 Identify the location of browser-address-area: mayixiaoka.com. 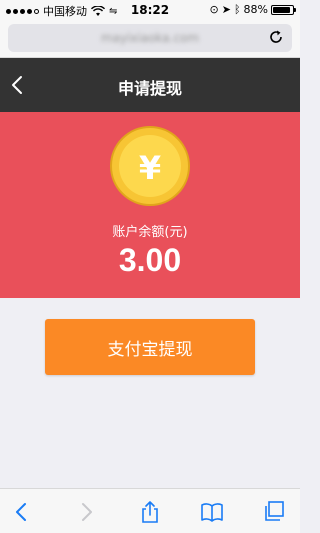
(150, 39).